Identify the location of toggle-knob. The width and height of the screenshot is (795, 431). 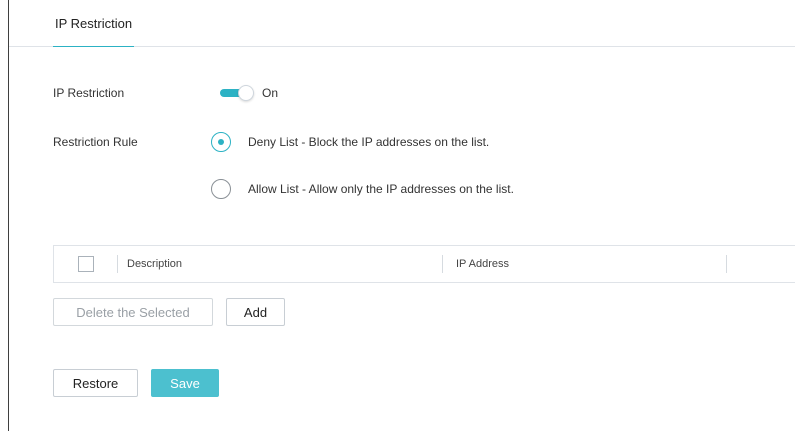
(246, 93).